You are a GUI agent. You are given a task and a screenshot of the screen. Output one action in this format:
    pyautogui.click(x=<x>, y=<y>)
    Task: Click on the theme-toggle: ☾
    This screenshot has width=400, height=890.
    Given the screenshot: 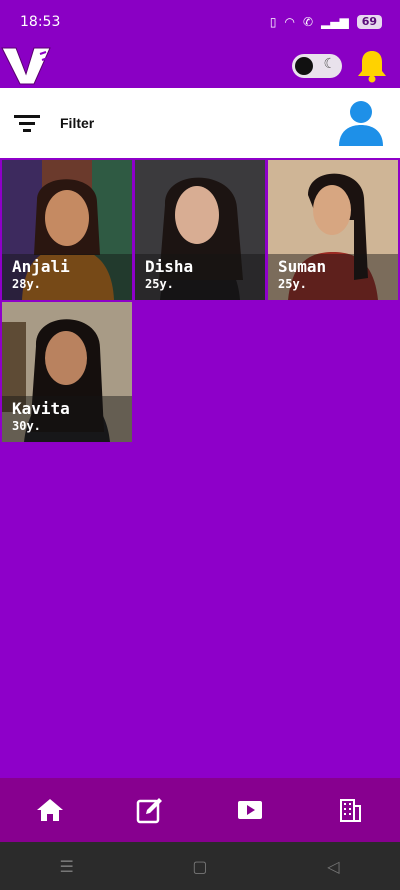 What is the action you would take?
    pyautogui.click(x=317, y=66)
    